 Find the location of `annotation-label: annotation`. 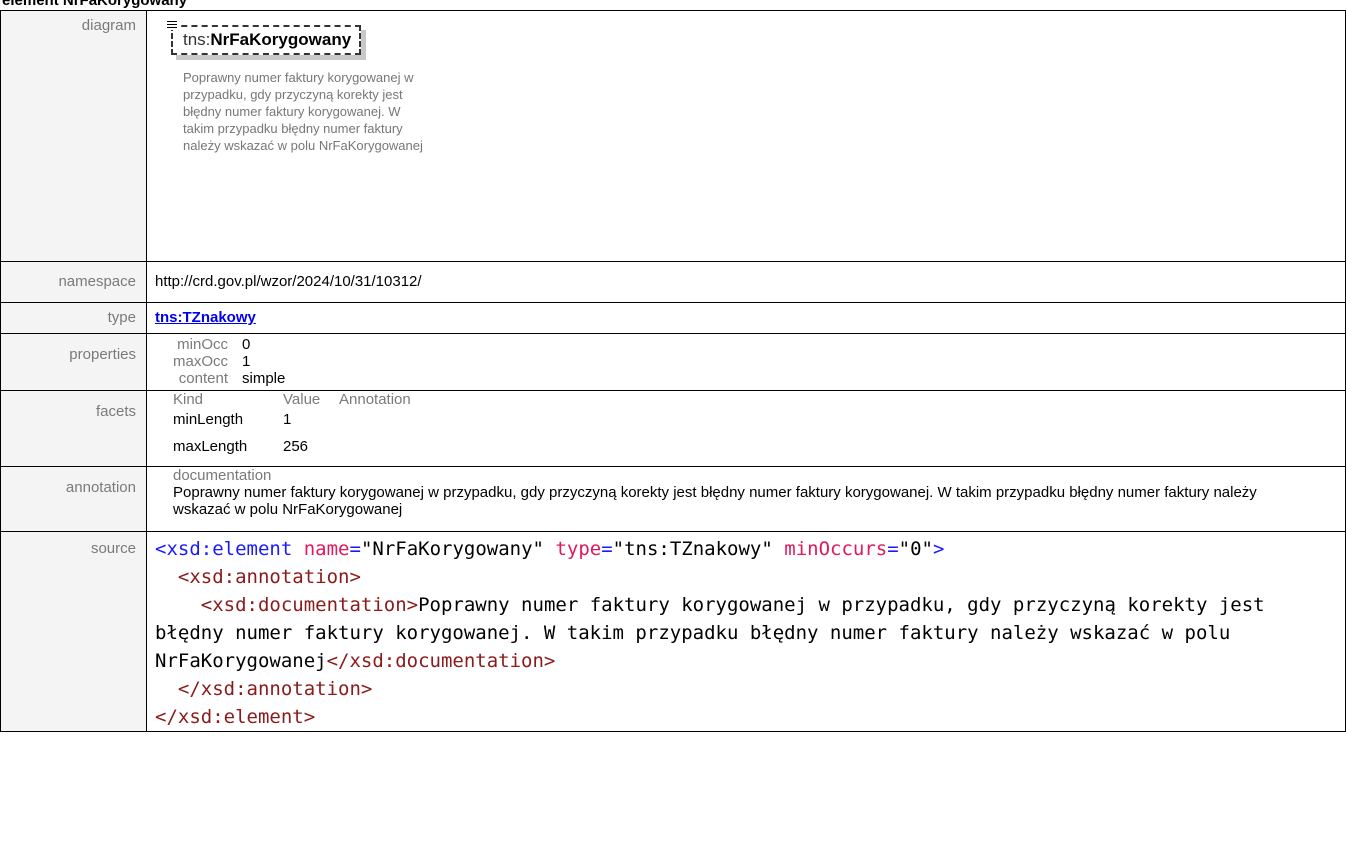

annotation-label: annotation is located at coordinates (73, 499).